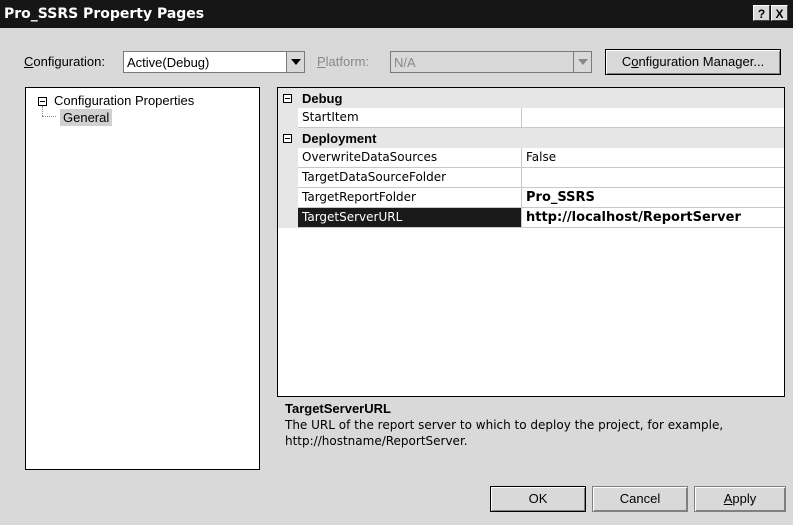 Image resolution: width=793 pixels, height=525 pixels. Describe the element at coordinates (410, 118) in the screenshot. I see `property-name: StartItem` at that location.